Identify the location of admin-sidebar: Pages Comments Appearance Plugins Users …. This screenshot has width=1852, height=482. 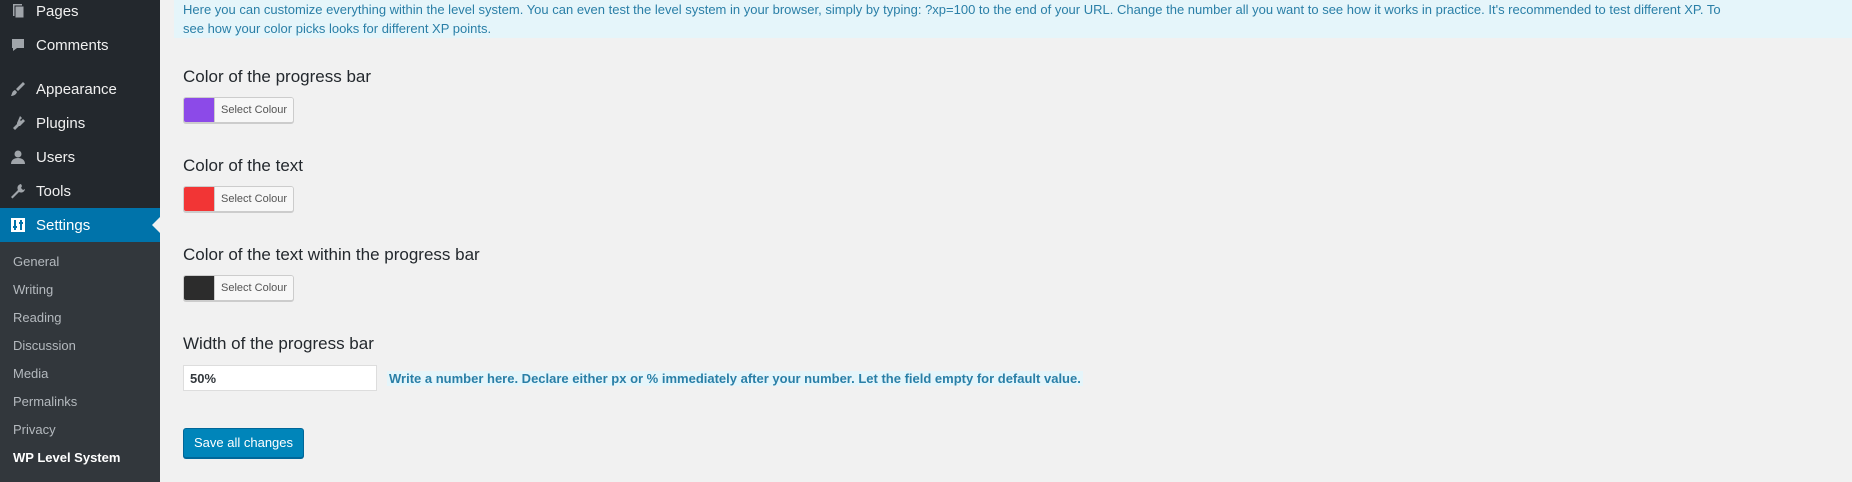
(80, 241).